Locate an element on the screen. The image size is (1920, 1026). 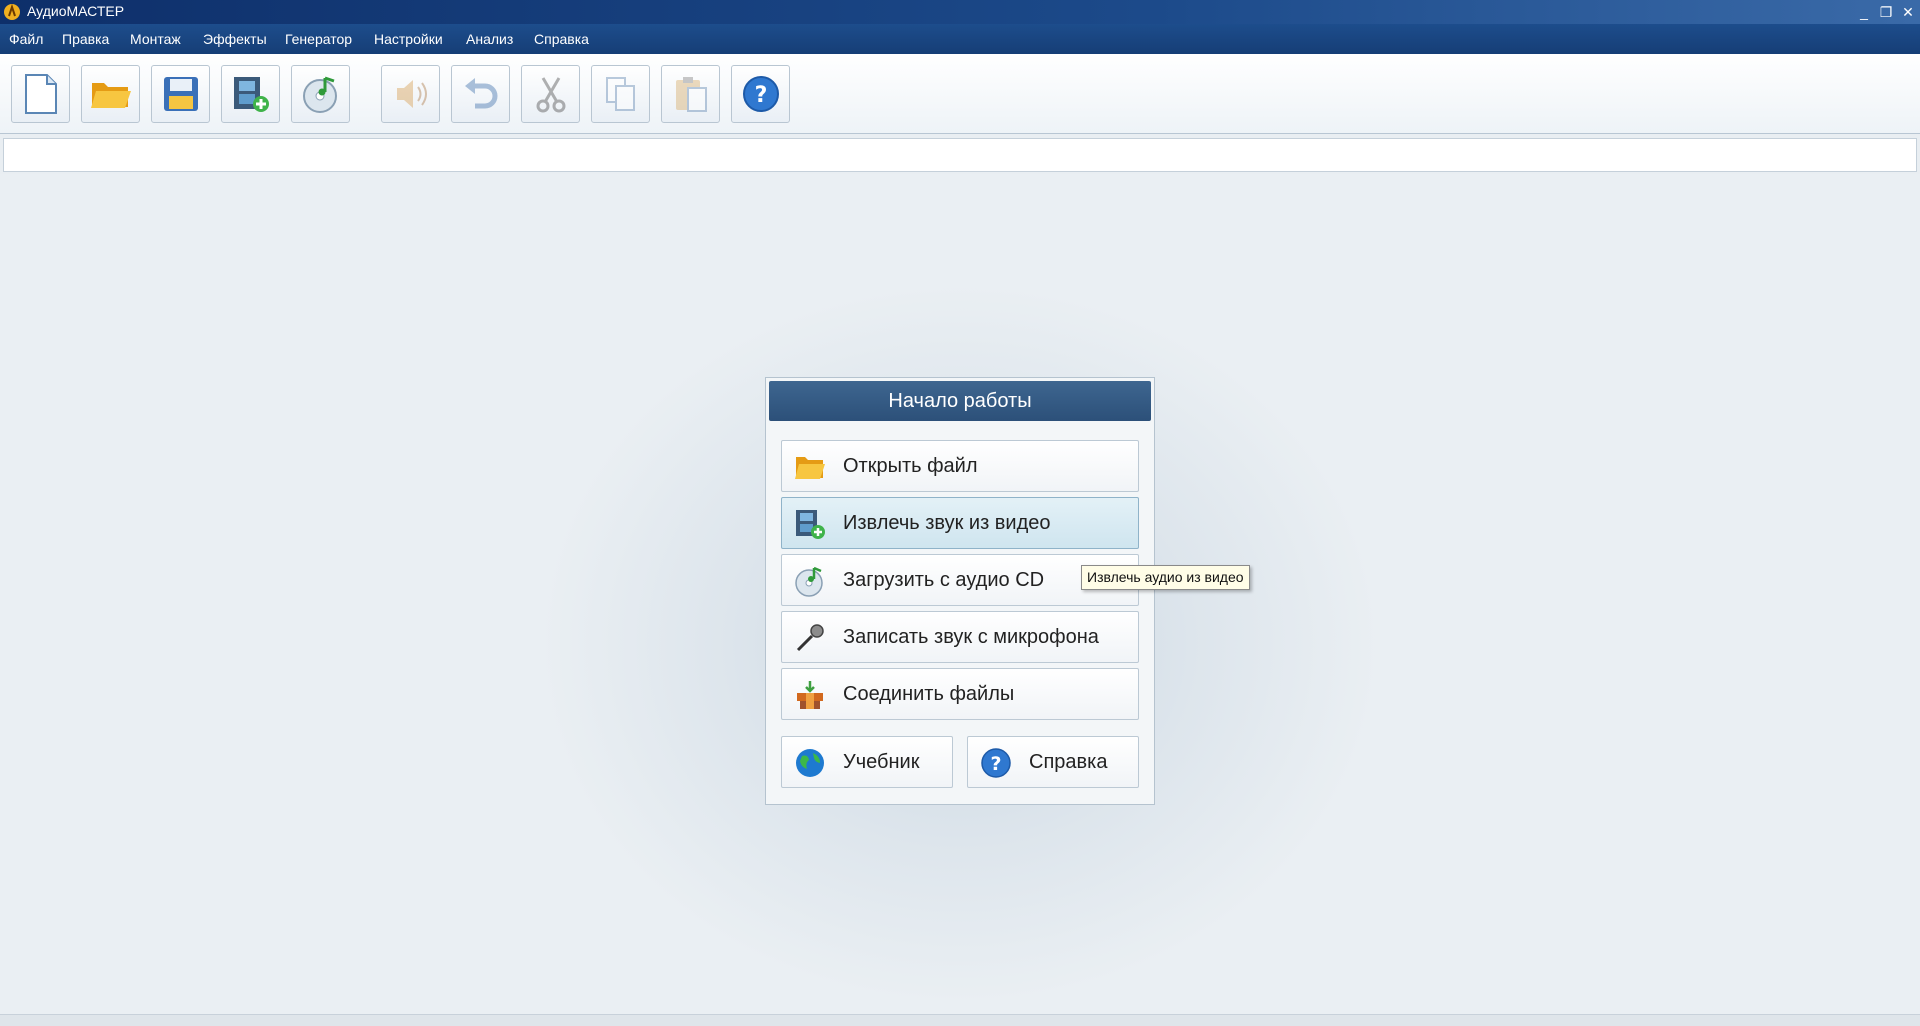
open-file-action: Открыть файл is located at coordinates (960, 466).